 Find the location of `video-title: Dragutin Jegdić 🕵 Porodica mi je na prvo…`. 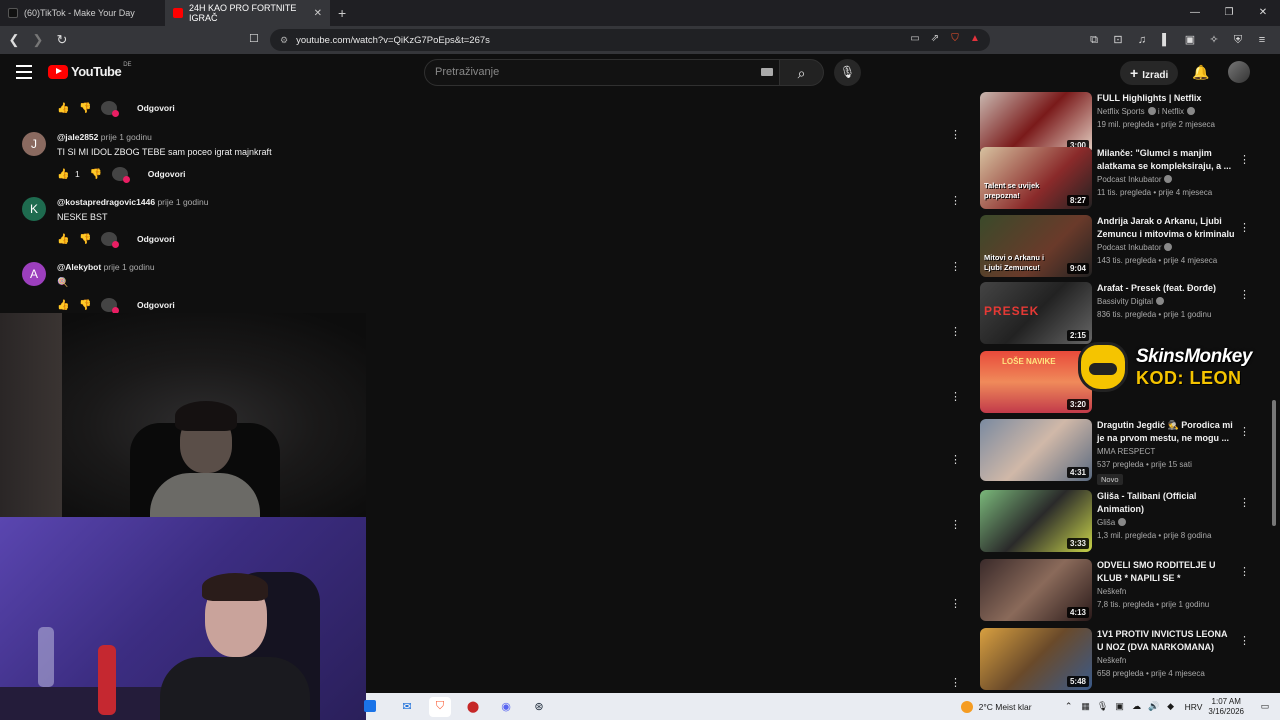

video-title: Dragutin Jegdić 🕵 Porodica mi je na prvo… is located at coordinates (1166, 432).